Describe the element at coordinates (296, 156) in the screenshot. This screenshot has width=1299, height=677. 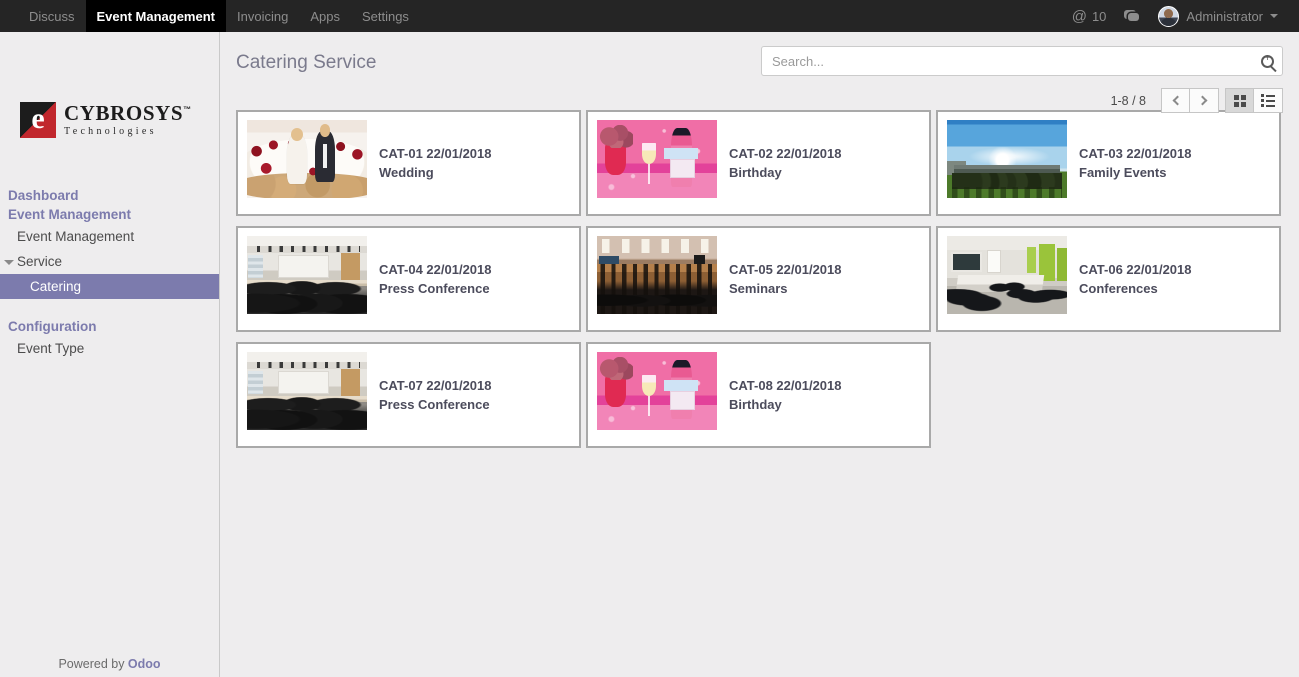
I see `bride-shape` at that location.